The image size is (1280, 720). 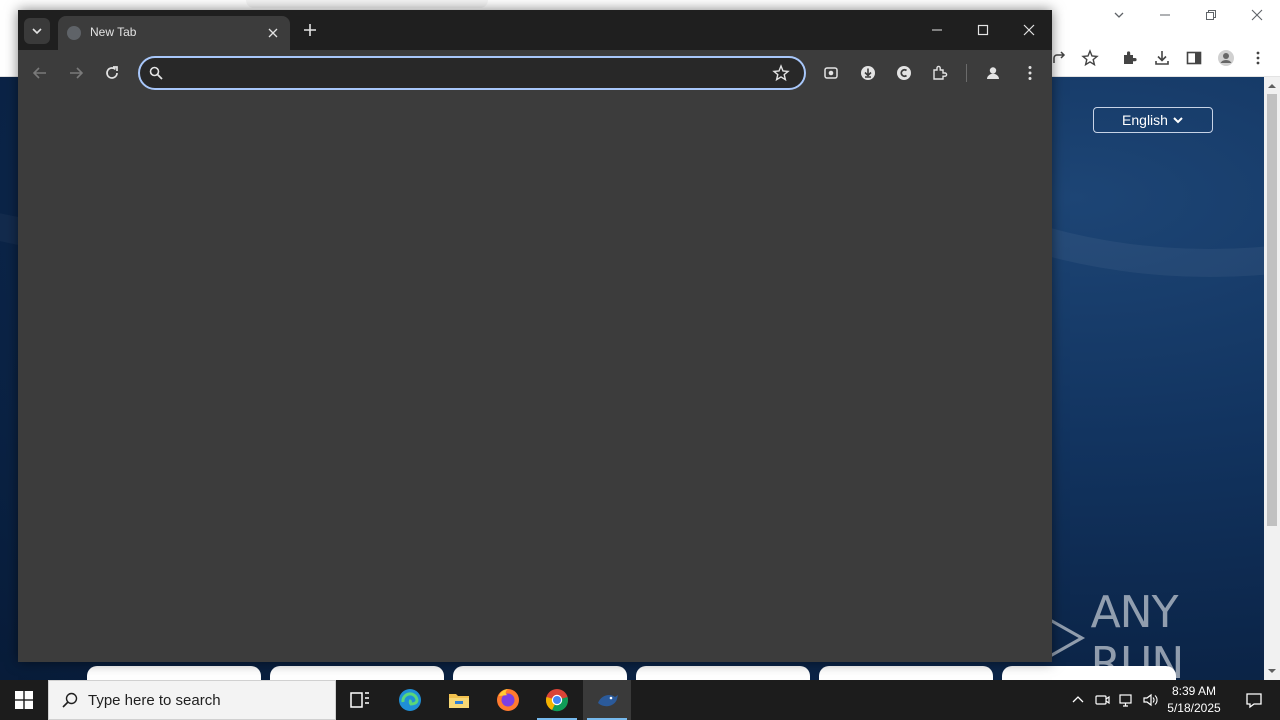 I want to click on camera-extension-icon, so click(x=831, y=73).